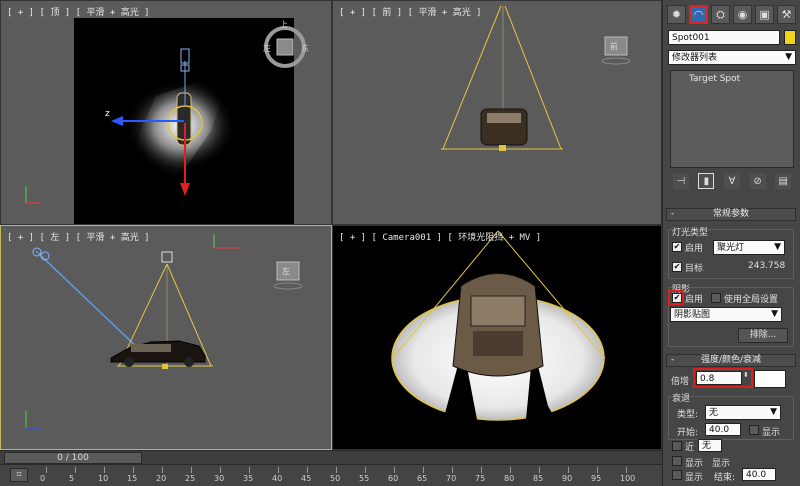  What do you see at coordinates (767, 266) in the screenshot?
I see `target-distance-value: 243.758` at bounding box center [767, 266].